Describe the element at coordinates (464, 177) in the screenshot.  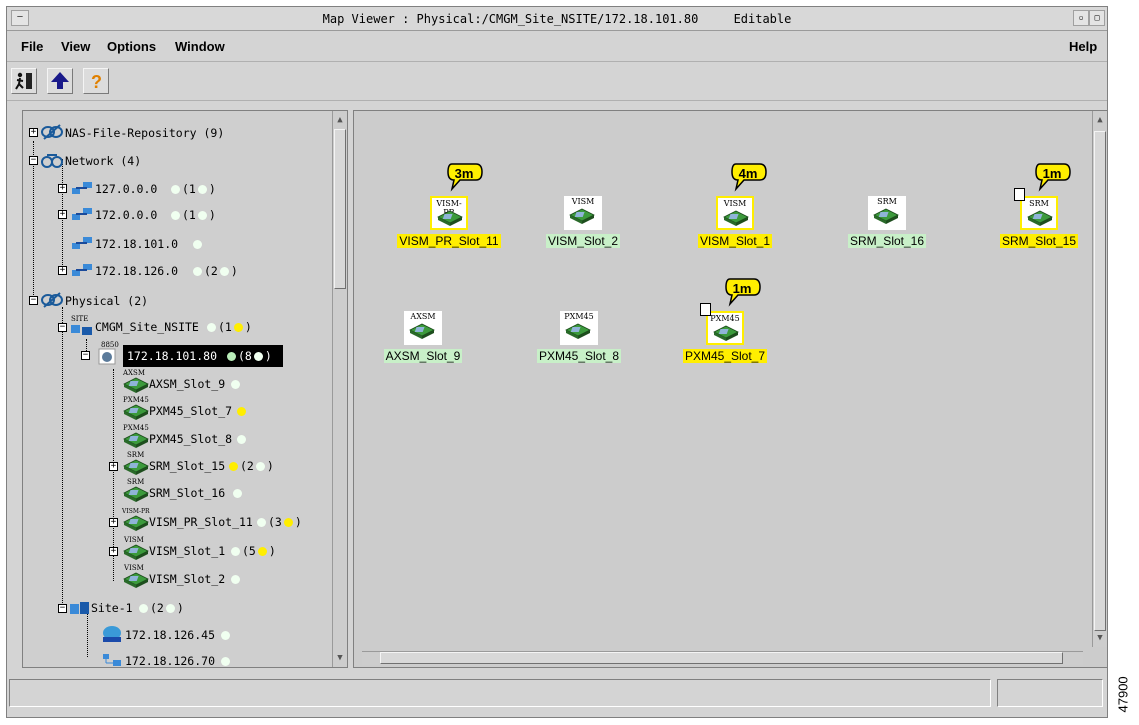
I see `alarm-bubble: 3m` at that location.